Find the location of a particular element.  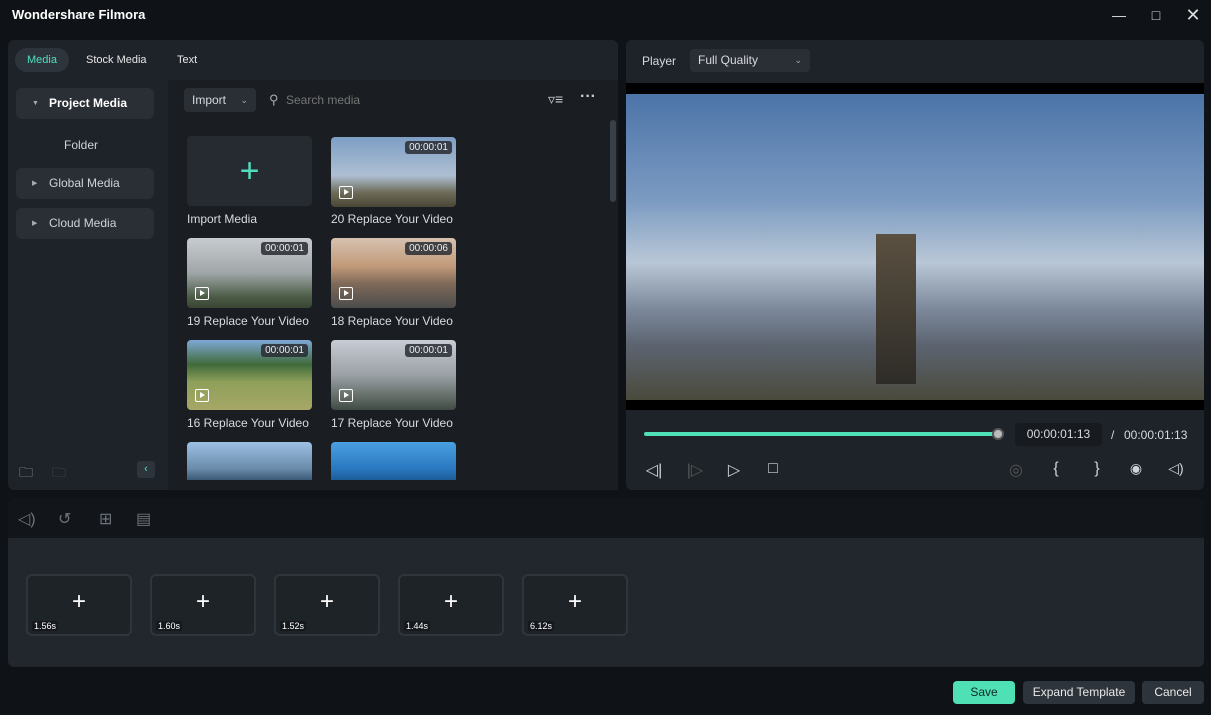

import-dropdown: Import ⌄ is located at coordinates (220, 100).